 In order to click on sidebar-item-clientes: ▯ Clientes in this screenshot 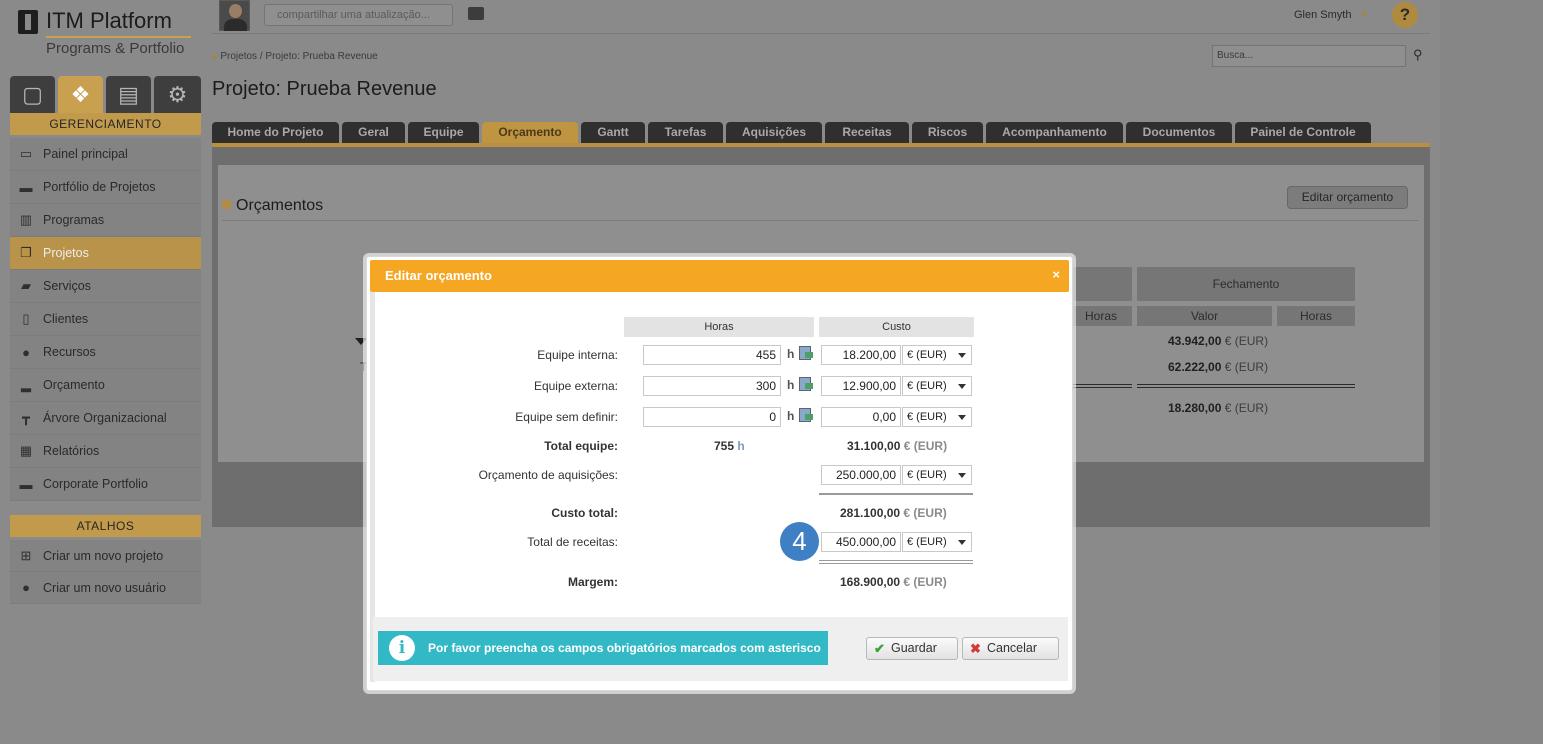, I will do `click(105, 319)`.